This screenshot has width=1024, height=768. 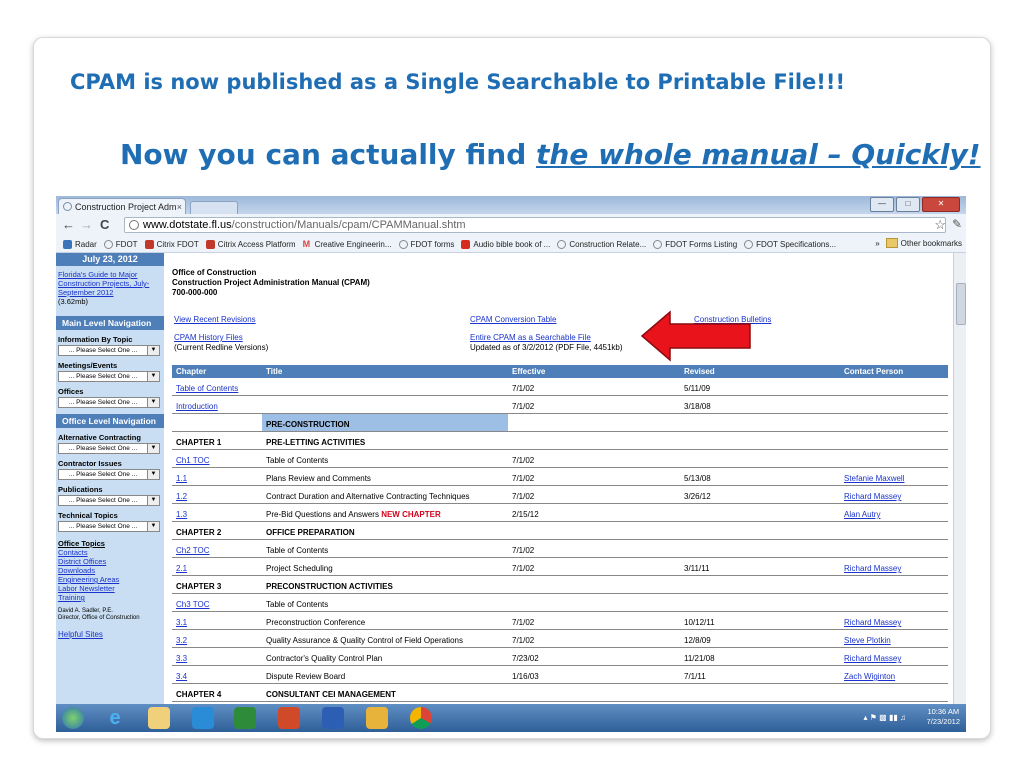 I want to click on contact-link: Steve Plotkin, so click(x=867, y=640).